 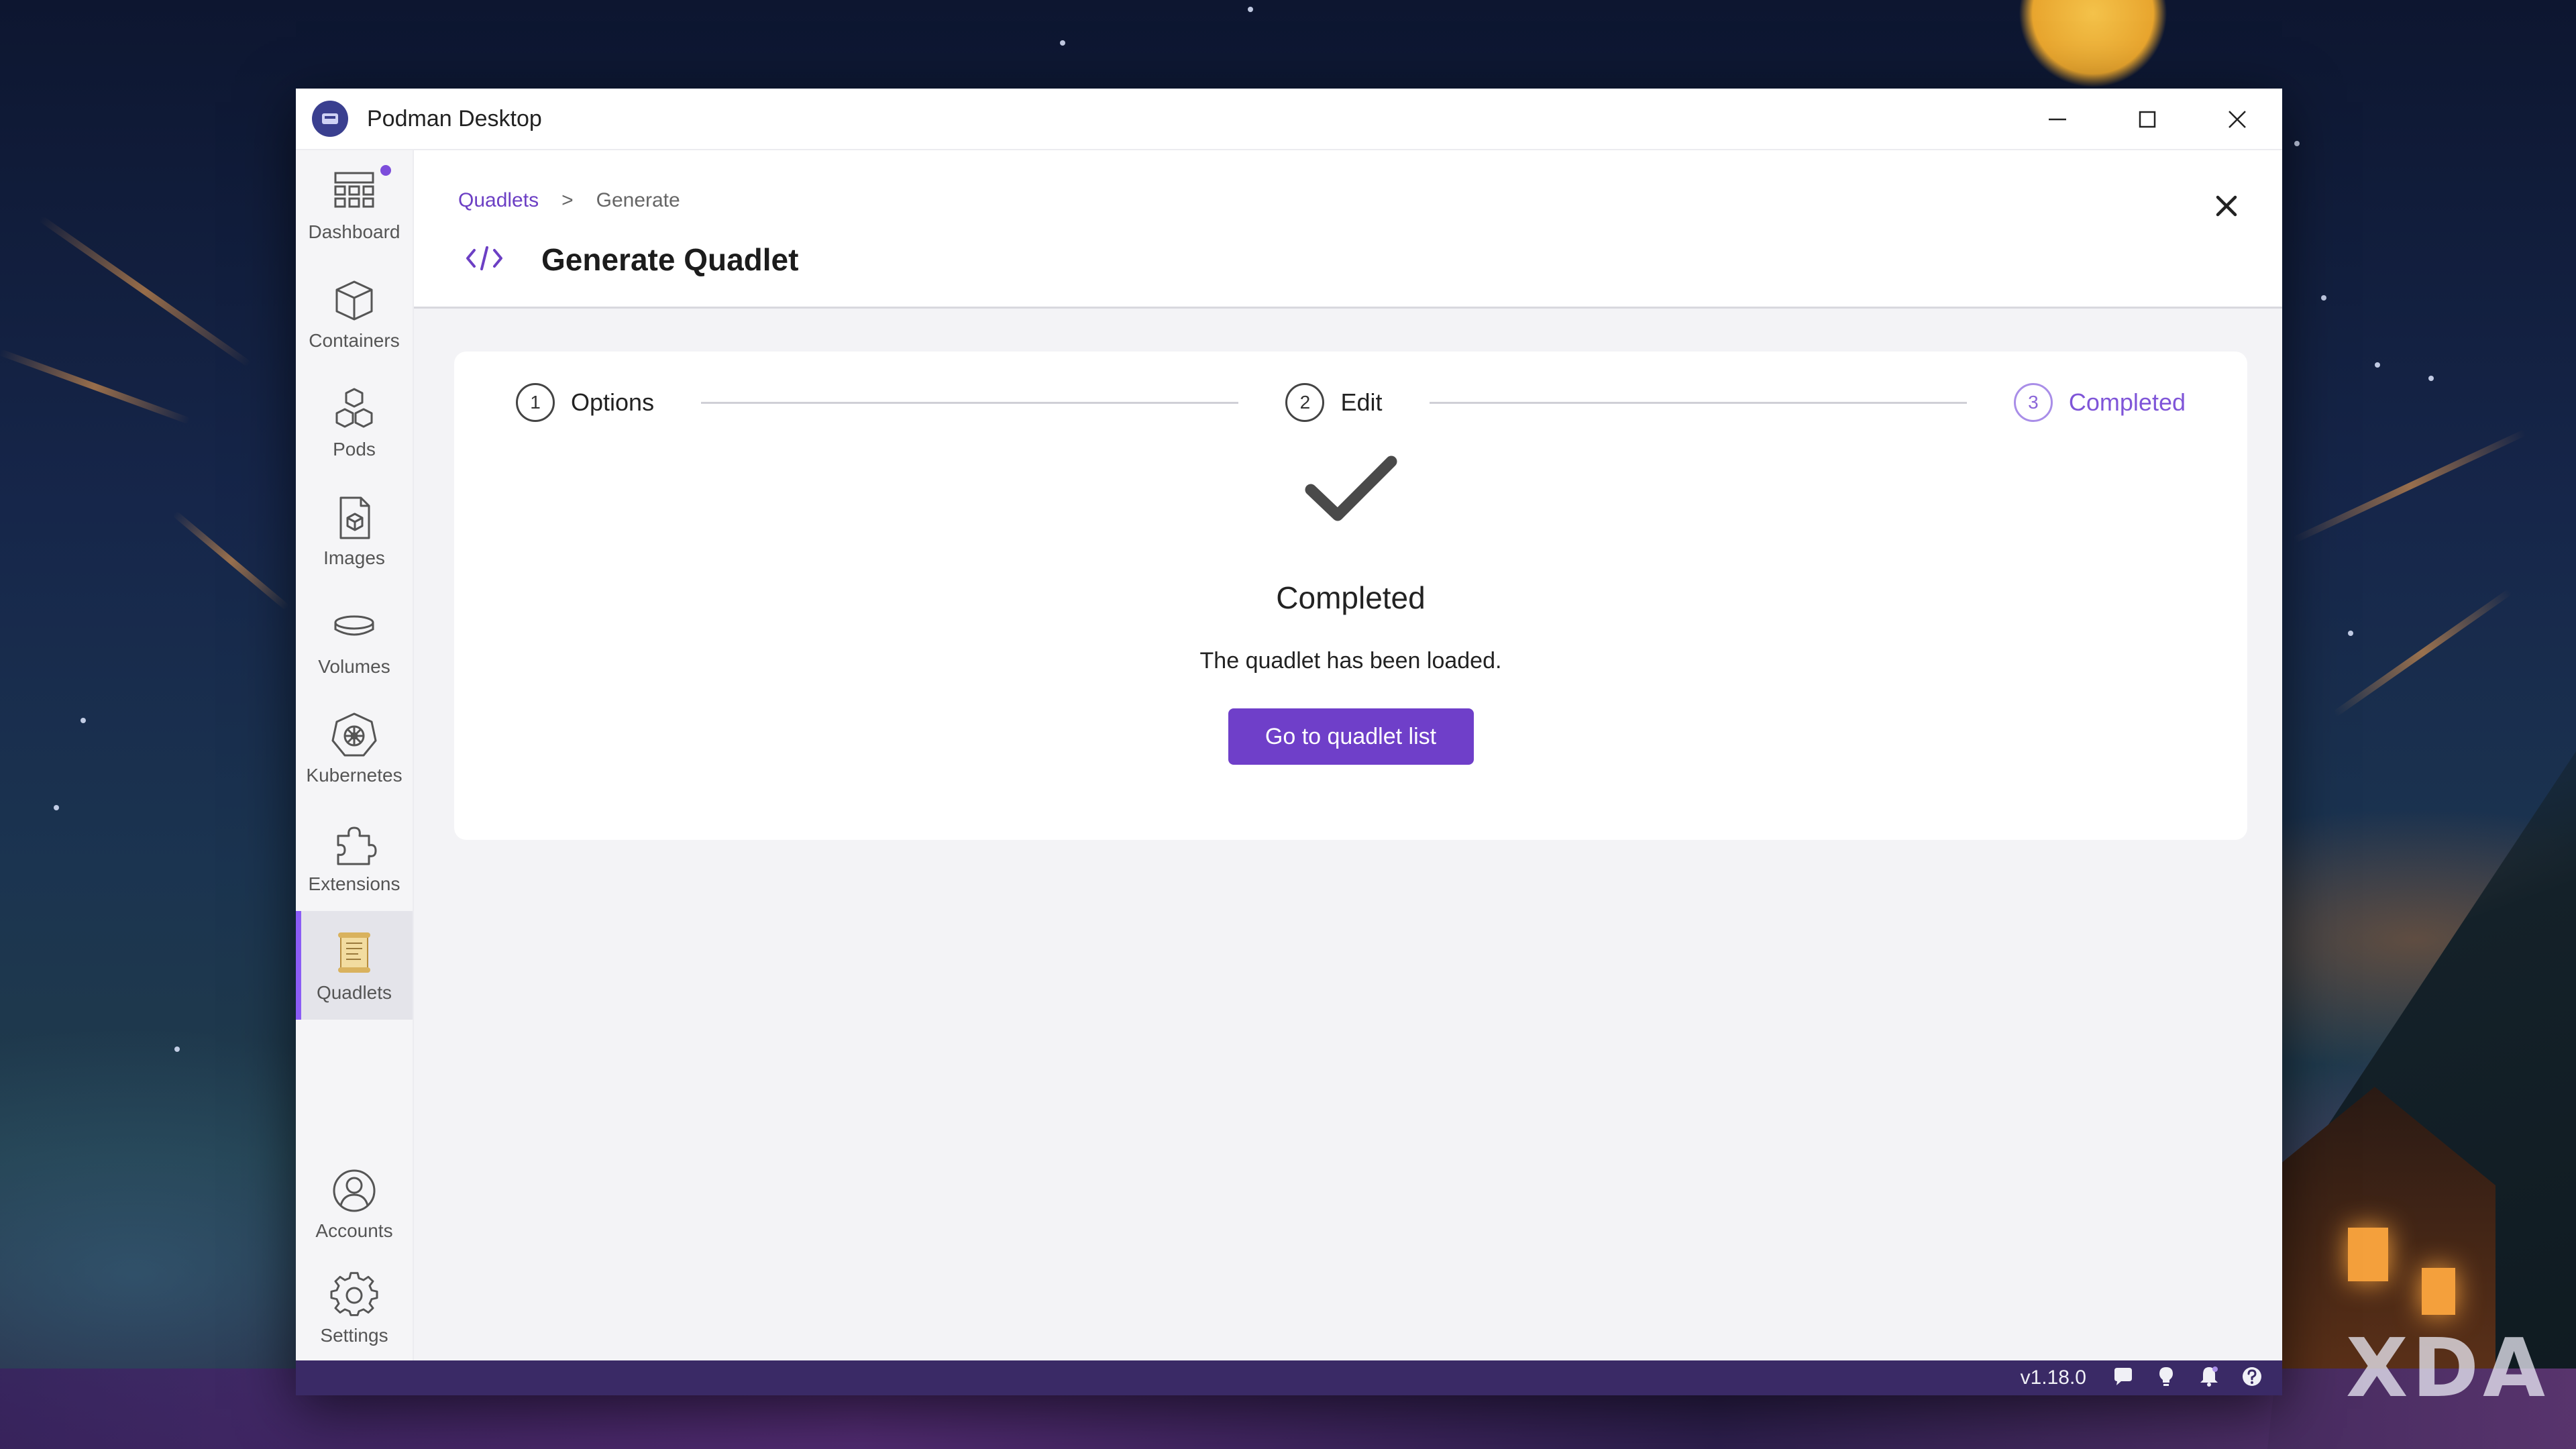 I want to click on step-options: 1 Options, so click(x=585, y=402).